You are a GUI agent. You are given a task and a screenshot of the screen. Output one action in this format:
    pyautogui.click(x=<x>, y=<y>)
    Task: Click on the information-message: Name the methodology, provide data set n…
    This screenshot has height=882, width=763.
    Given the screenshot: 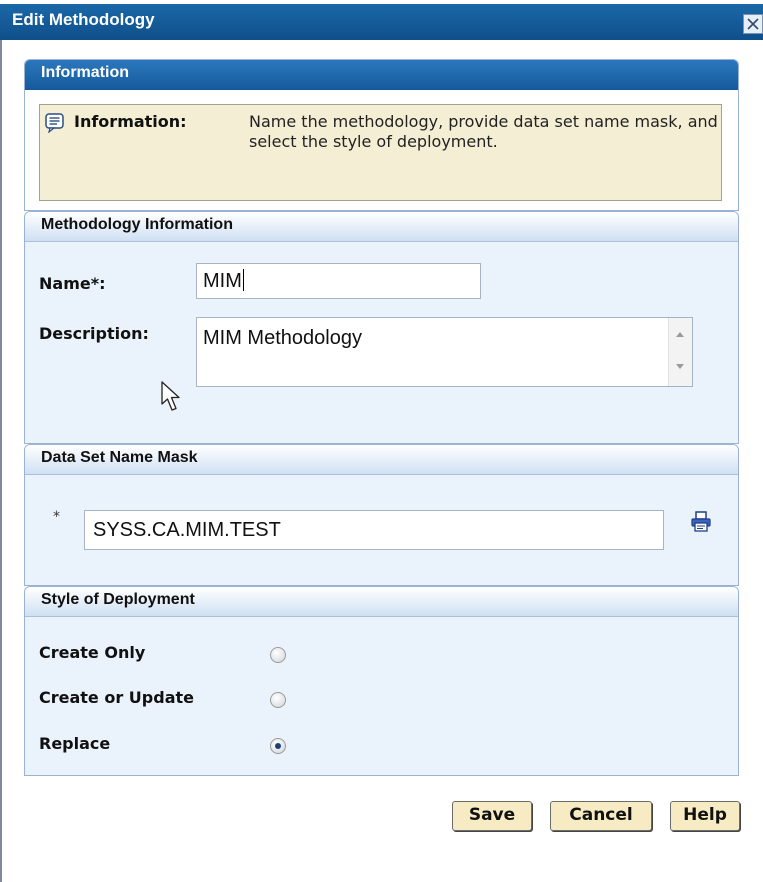 What is the action you would take?
    pyautogui.click(x=483, y=131)
    